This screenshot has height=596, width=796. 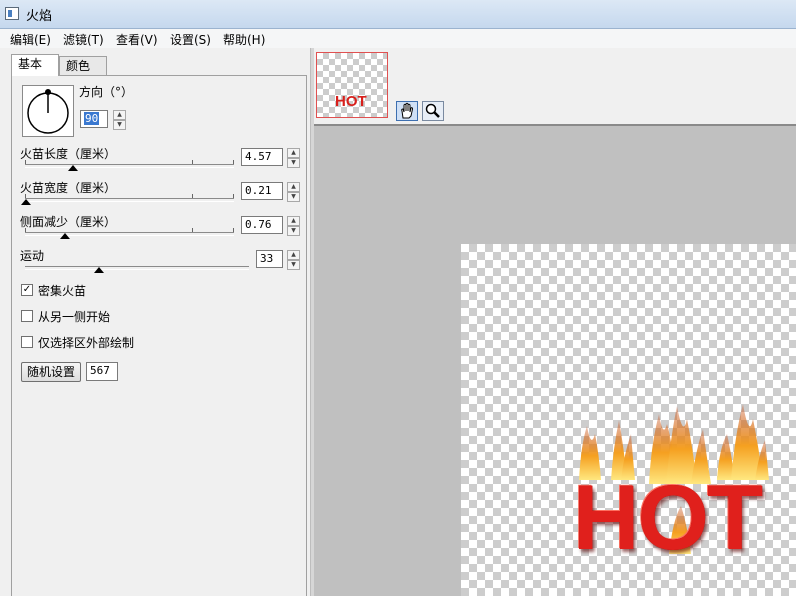 I want to click on motion-slider, so click(x=137, y=268).